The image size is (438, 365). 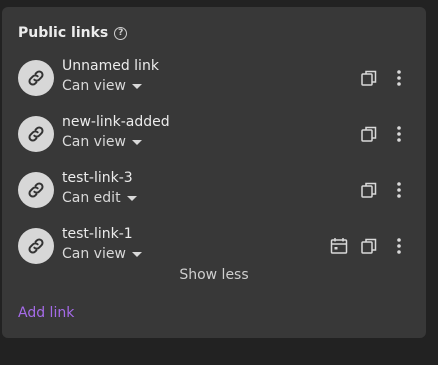 What do you see at coordinates (214, 134) in the screenshot?
I see `link-row: new-link-added Can view` at bounding box center [214, 134].